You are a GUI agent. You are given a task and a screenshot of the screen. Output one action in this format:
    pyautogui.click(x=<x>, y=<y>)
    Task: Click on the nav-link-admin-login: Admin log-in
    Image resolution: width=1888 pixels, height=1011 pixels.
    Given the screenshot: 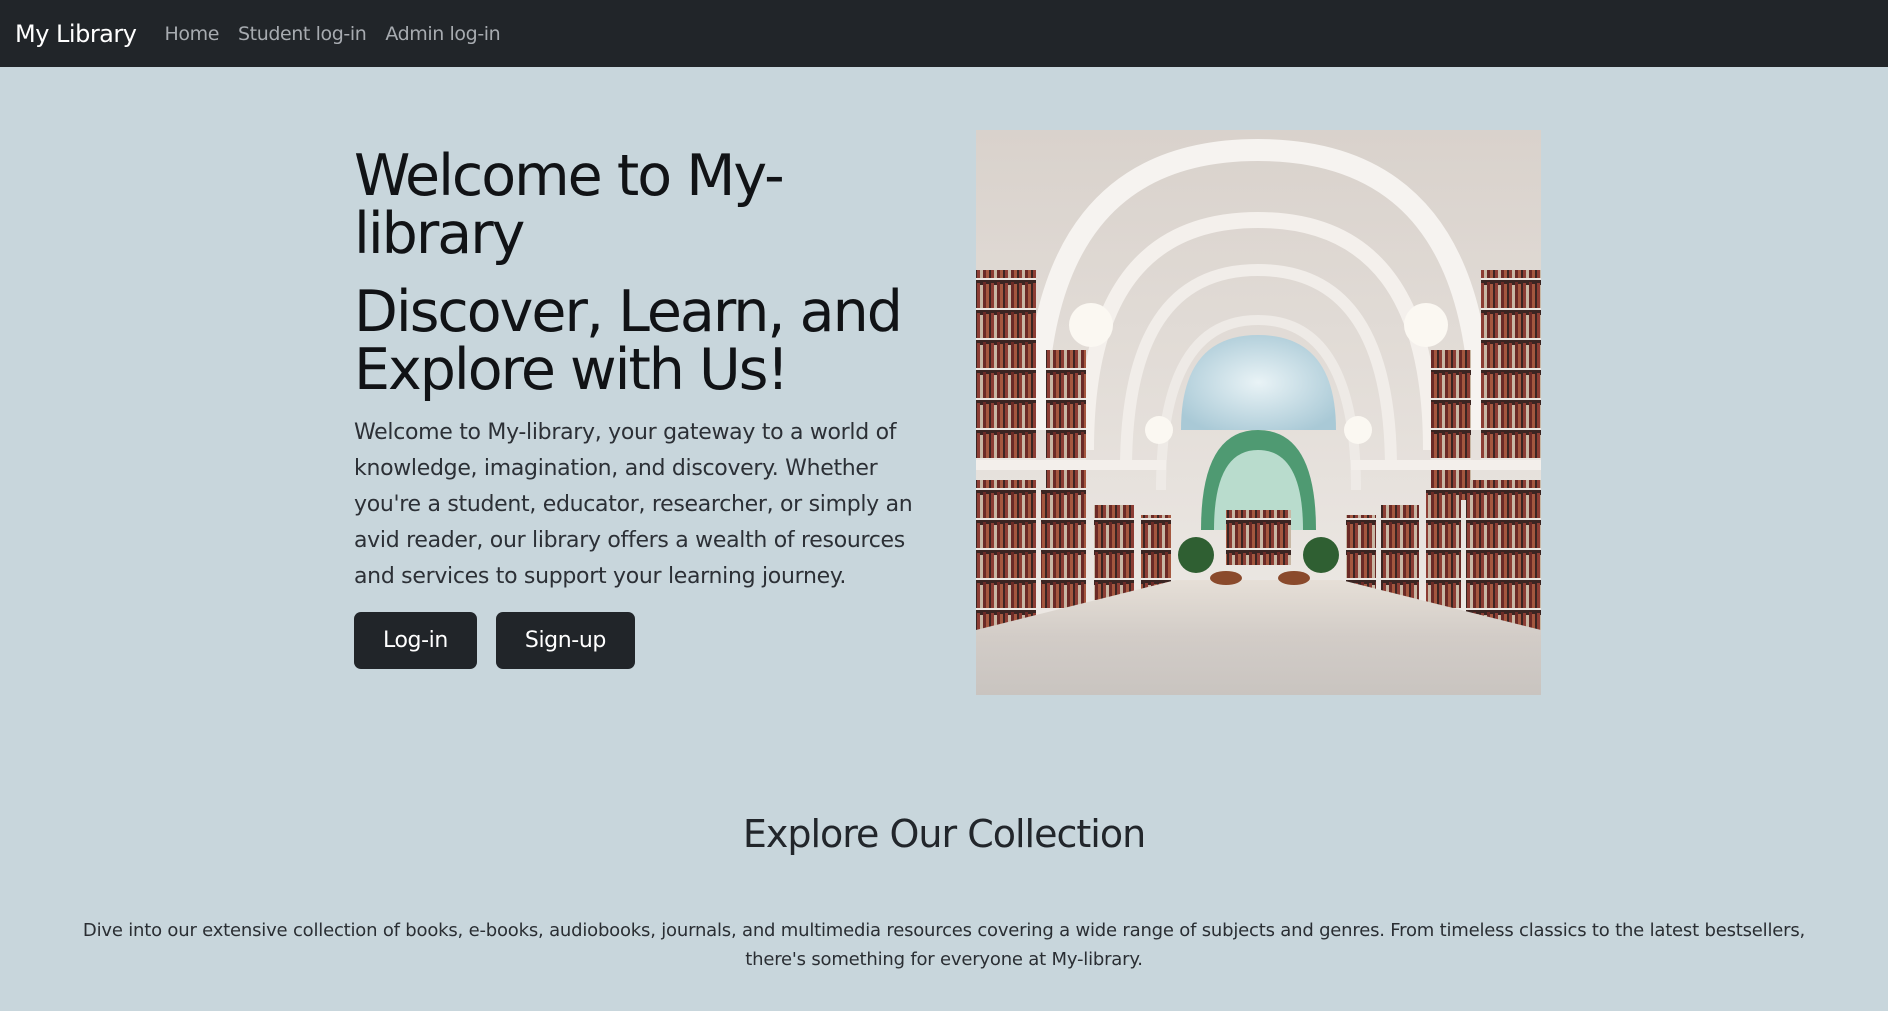 What is the action you would take?
    pyautogui.click(x=442, y=34)
    